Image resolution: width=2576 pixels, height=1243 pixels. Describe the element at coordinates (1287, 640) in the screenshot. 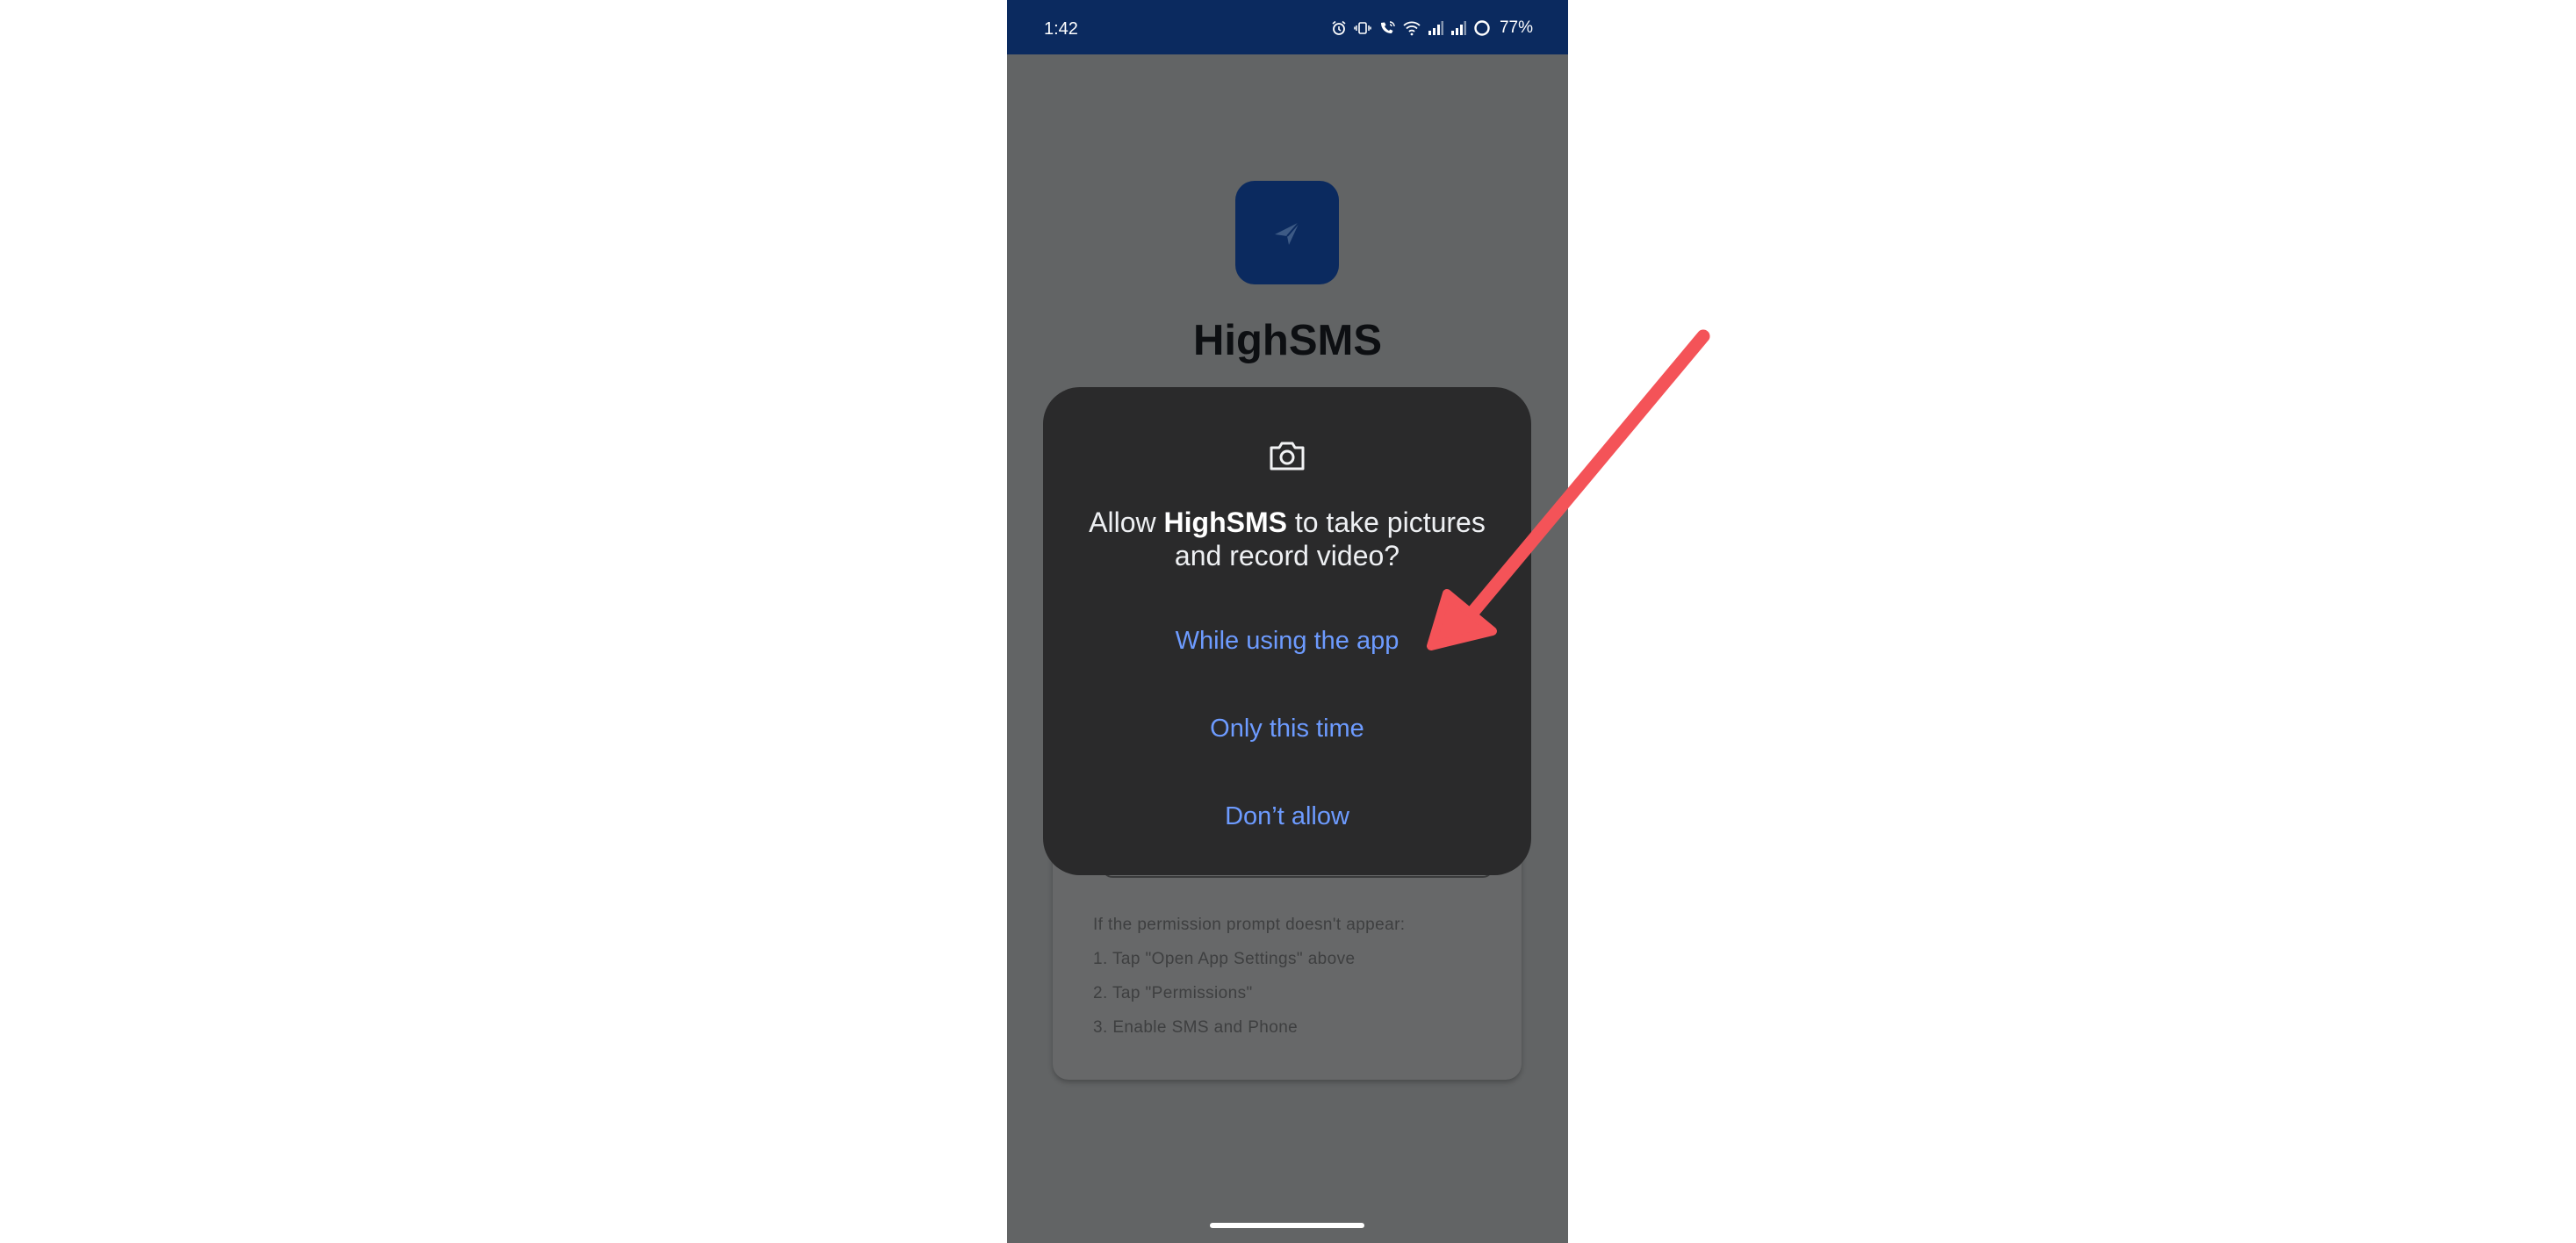

I see `while-using-app-button: While using the app` at that location.